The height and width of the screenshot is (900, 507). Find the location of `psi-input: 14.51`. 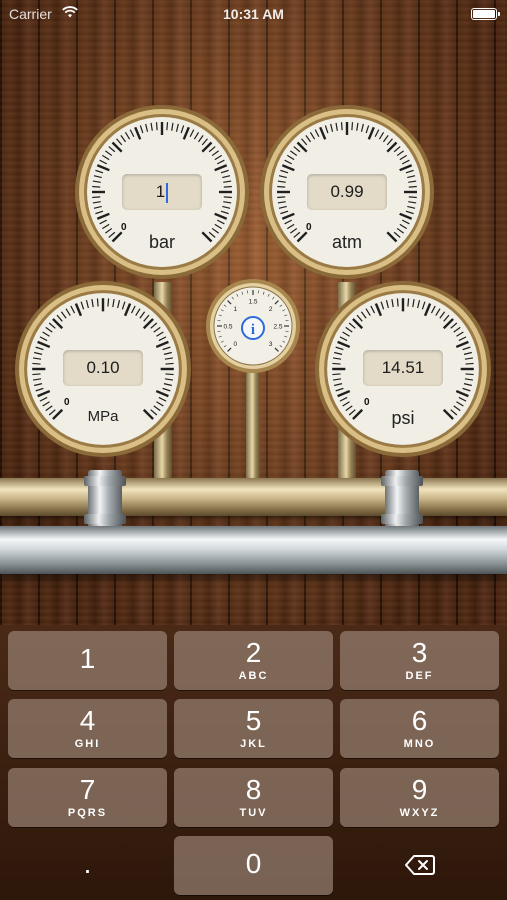

psi-input: 14.51 is located at coordinates (403, 368).